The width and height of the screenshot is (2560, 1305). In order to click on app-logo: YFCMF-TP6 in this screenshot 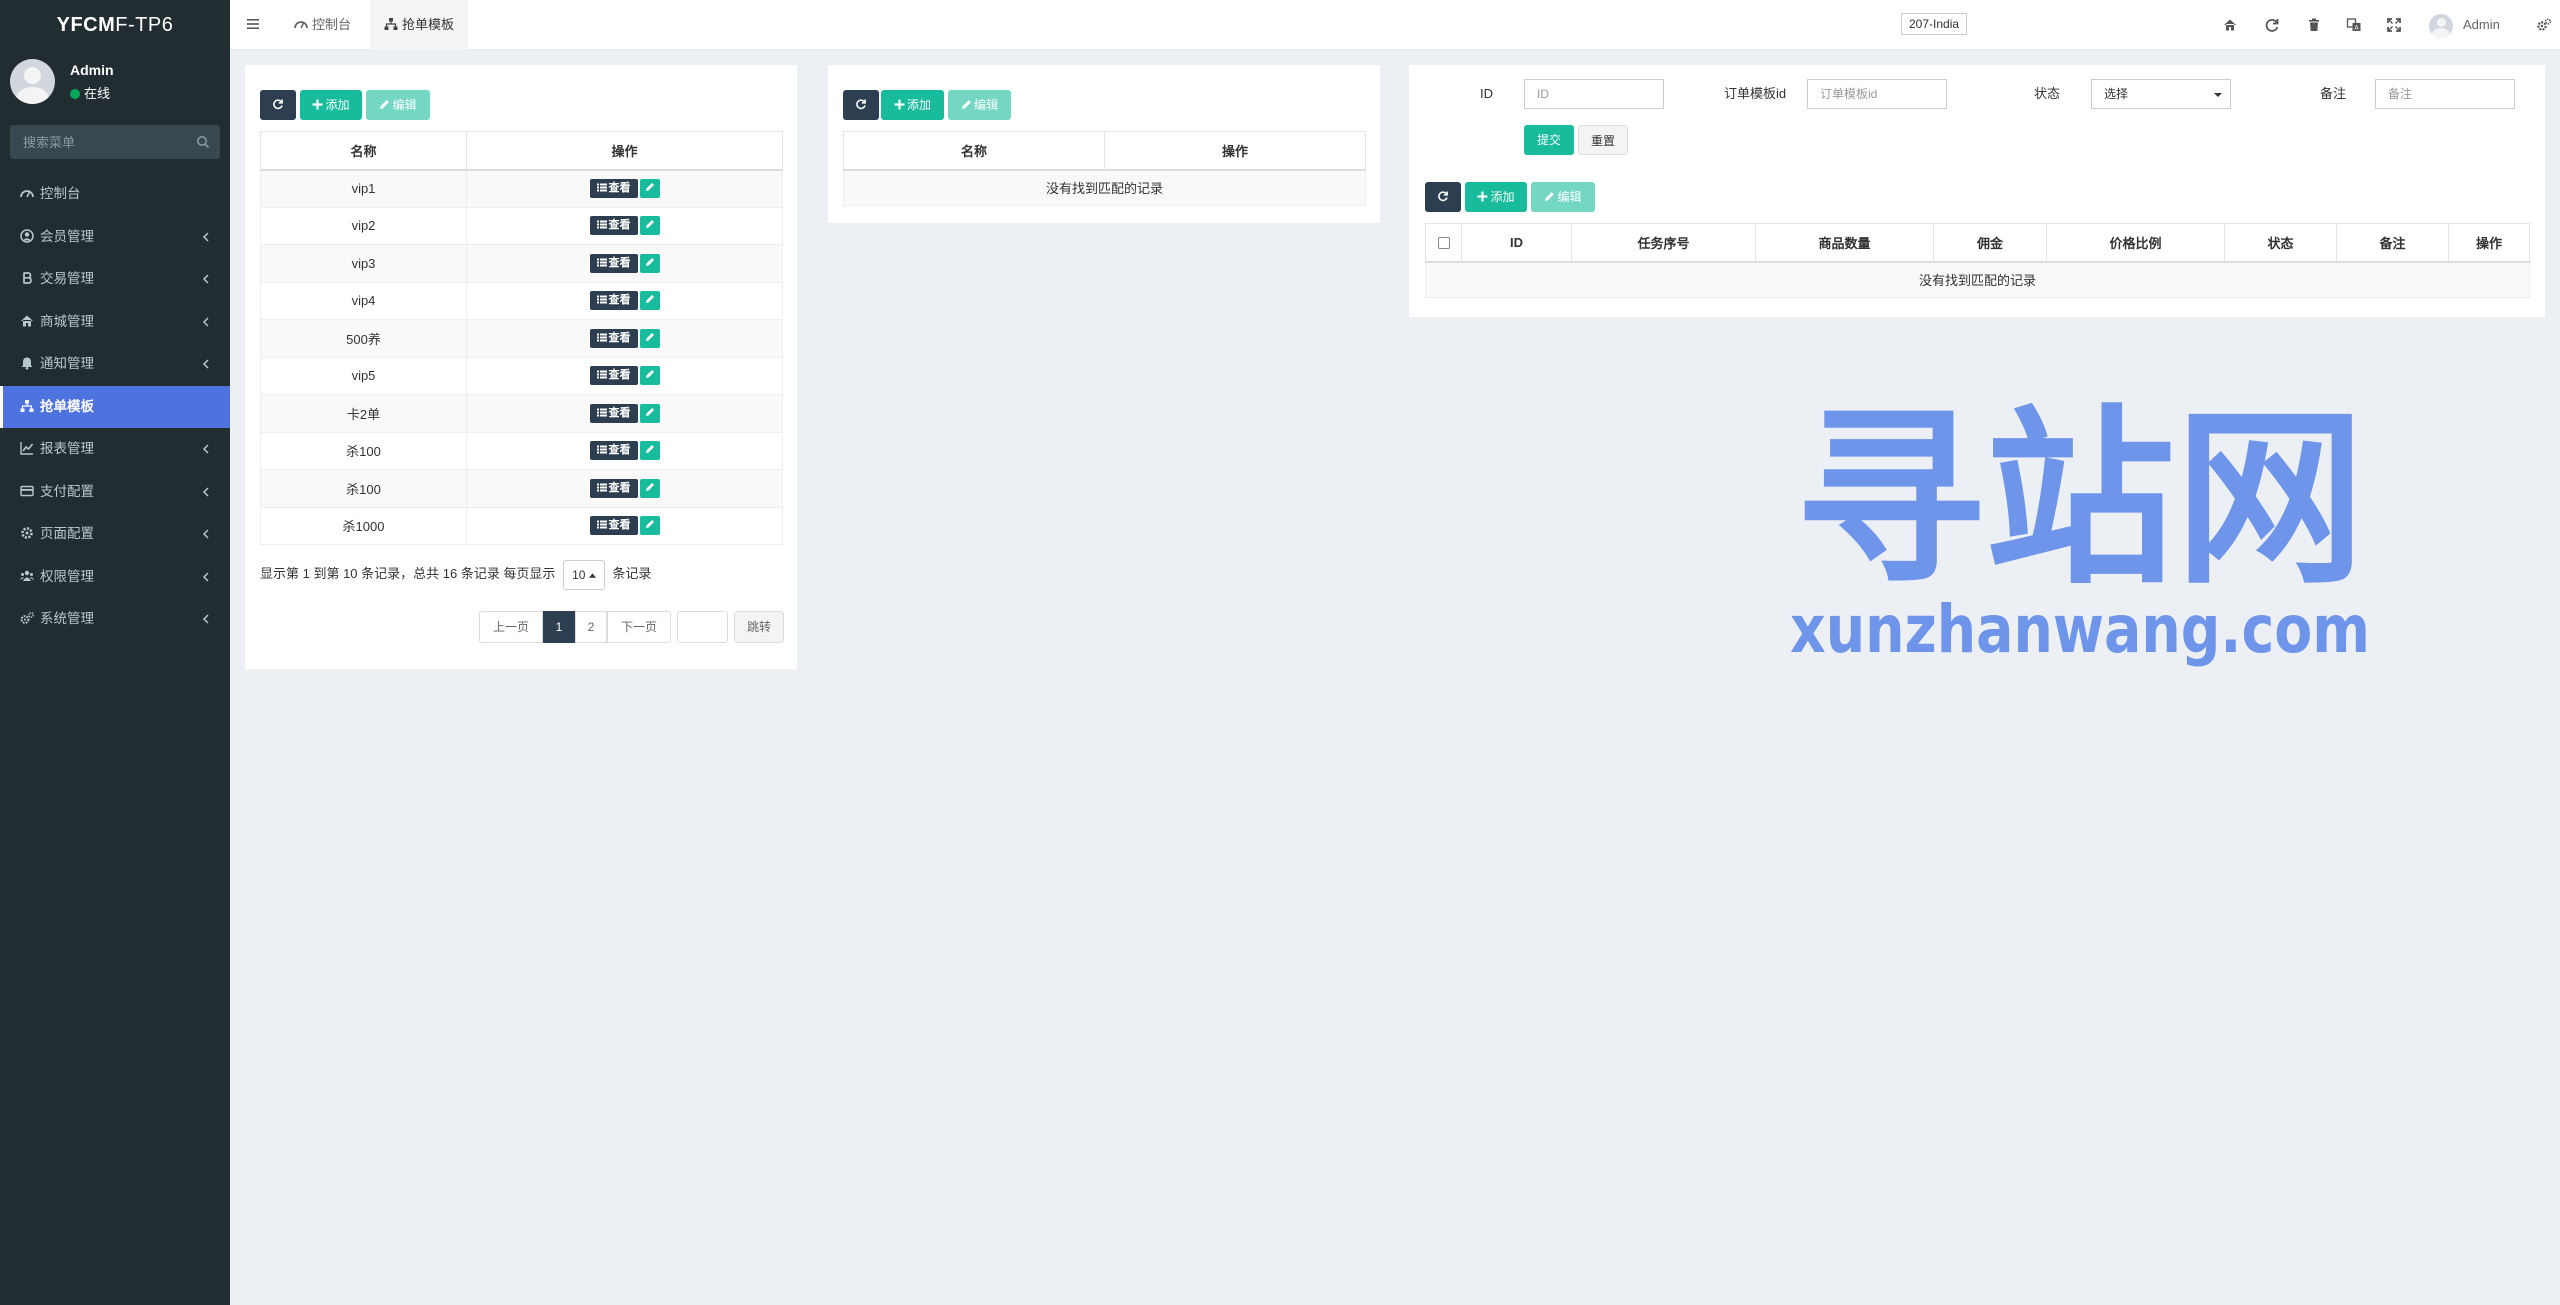, I will do `click(115, 25)`.